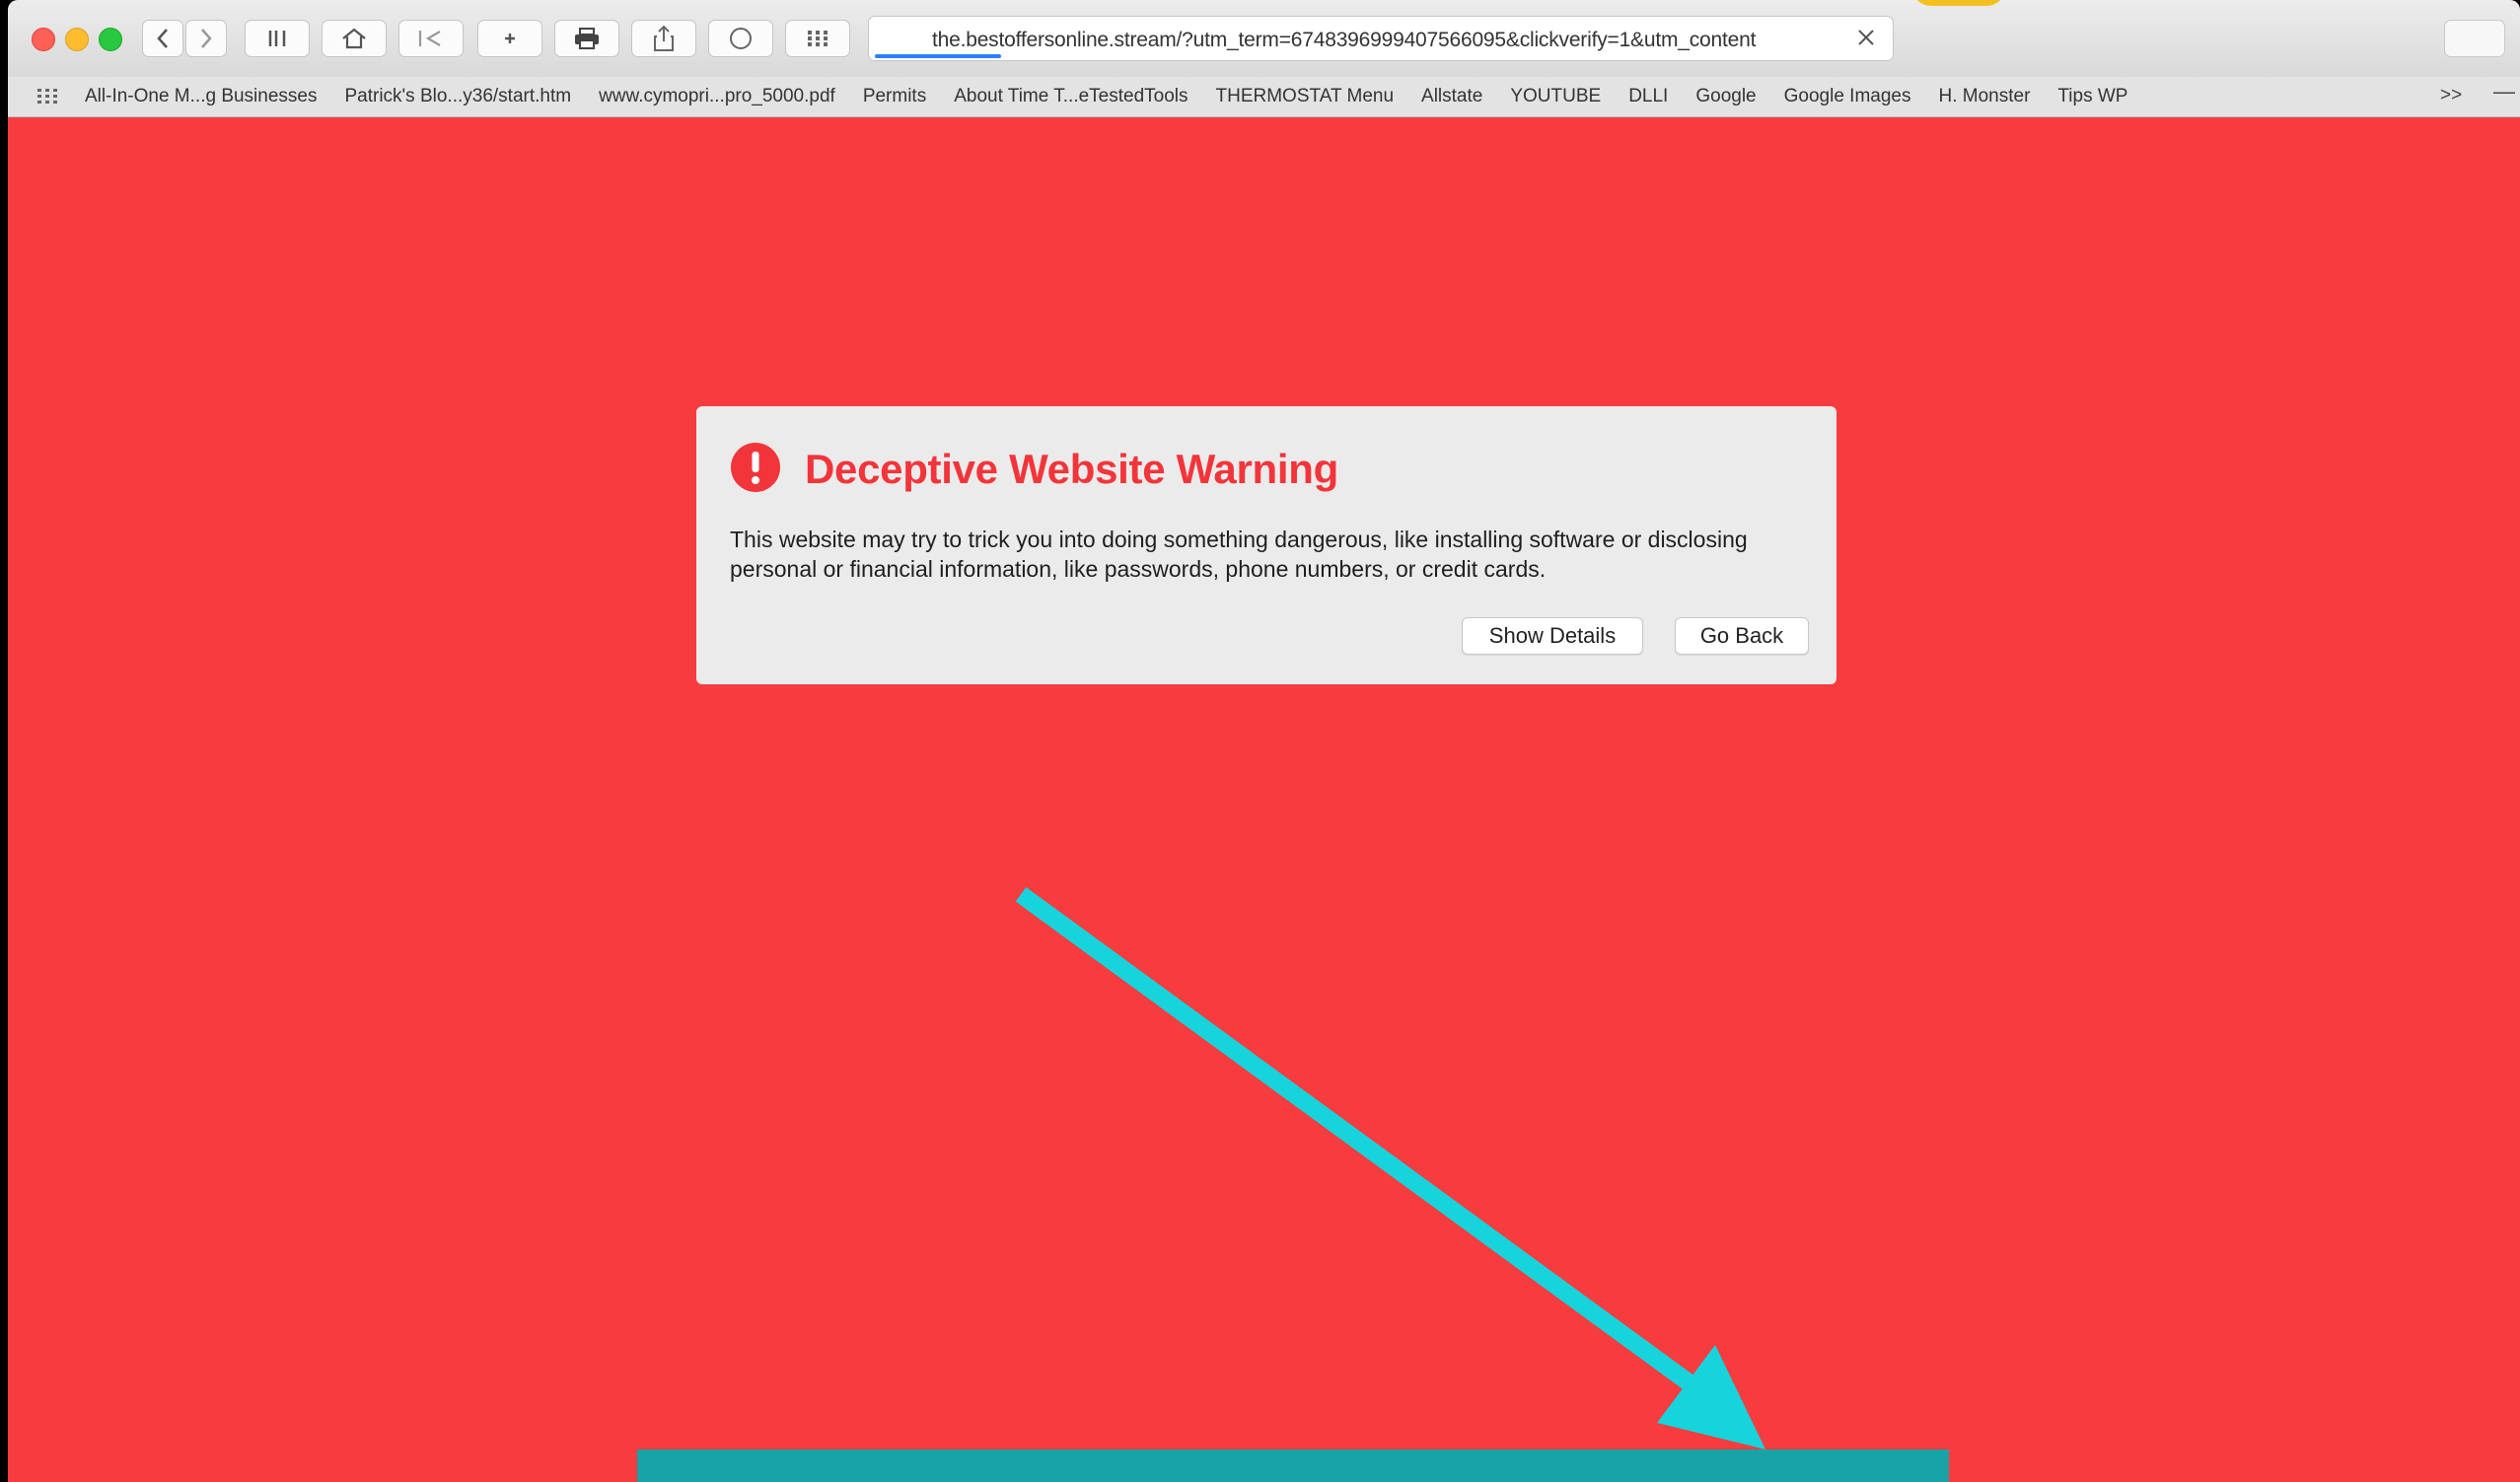  What do you see at coordinates (2451, 95) in the screenshot?
I see `bookmarks-overflow-button: >>` at bounding box center [2451, 95].